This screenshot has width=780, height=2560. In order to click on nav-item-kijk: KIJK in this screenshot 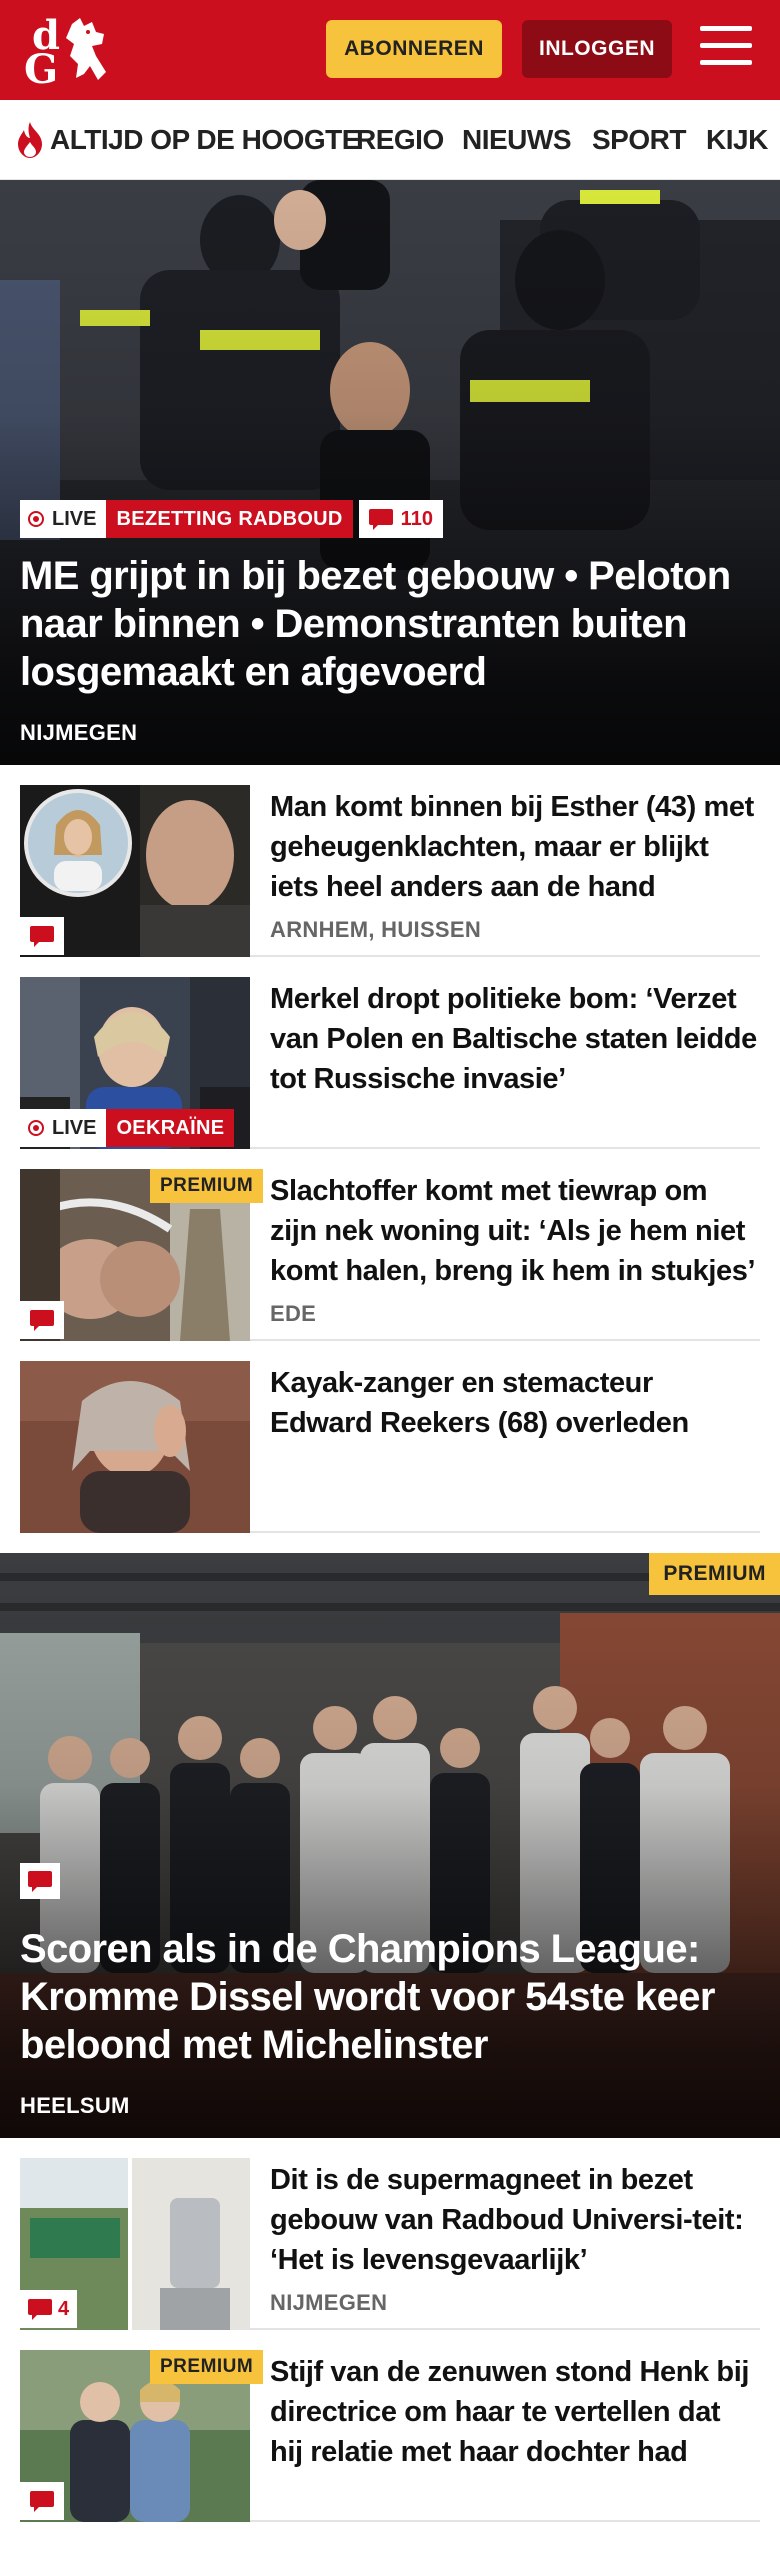, I will do `click(737, 140)`.